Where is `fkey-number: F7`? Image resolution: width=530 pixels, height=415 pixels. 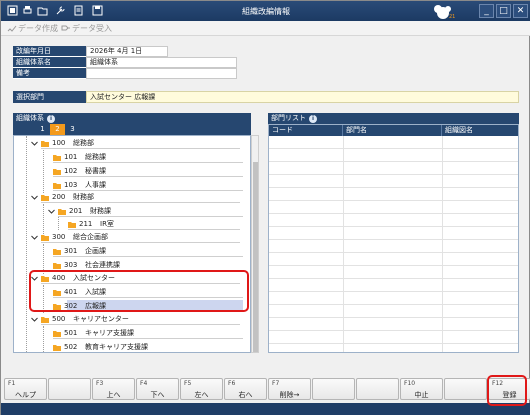
fkey-number: F7 is located at coordinates (276, 383).